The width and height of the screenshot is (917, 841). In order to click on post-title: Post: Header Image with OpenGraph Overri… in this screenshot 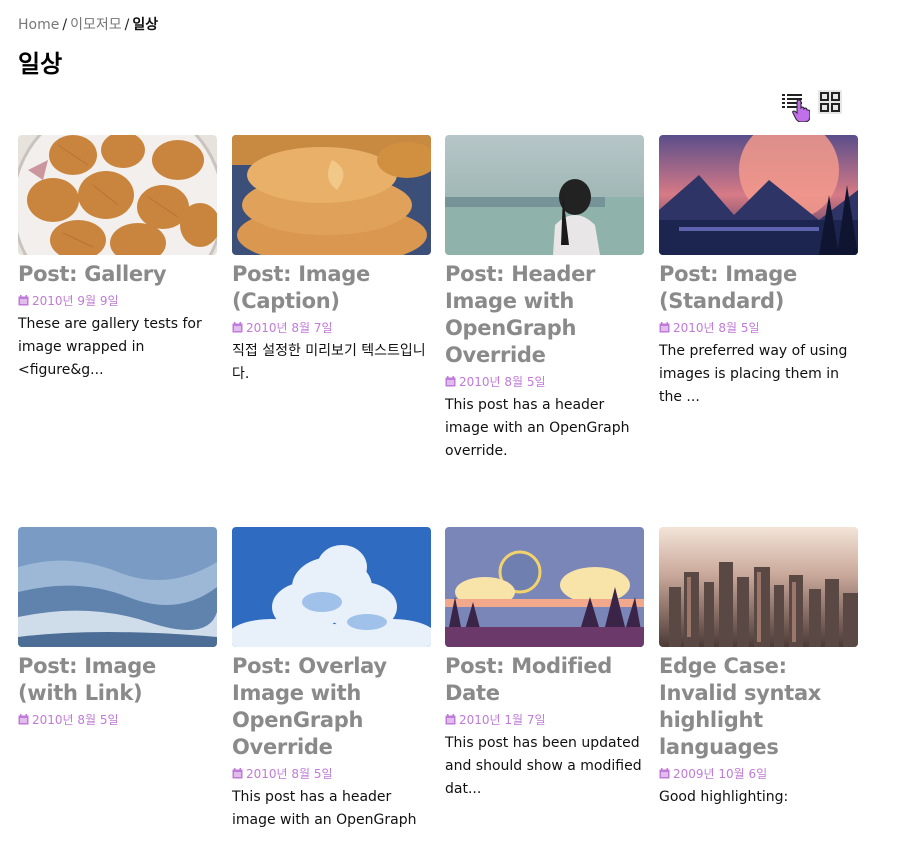, I will do `click(544, 315)`.